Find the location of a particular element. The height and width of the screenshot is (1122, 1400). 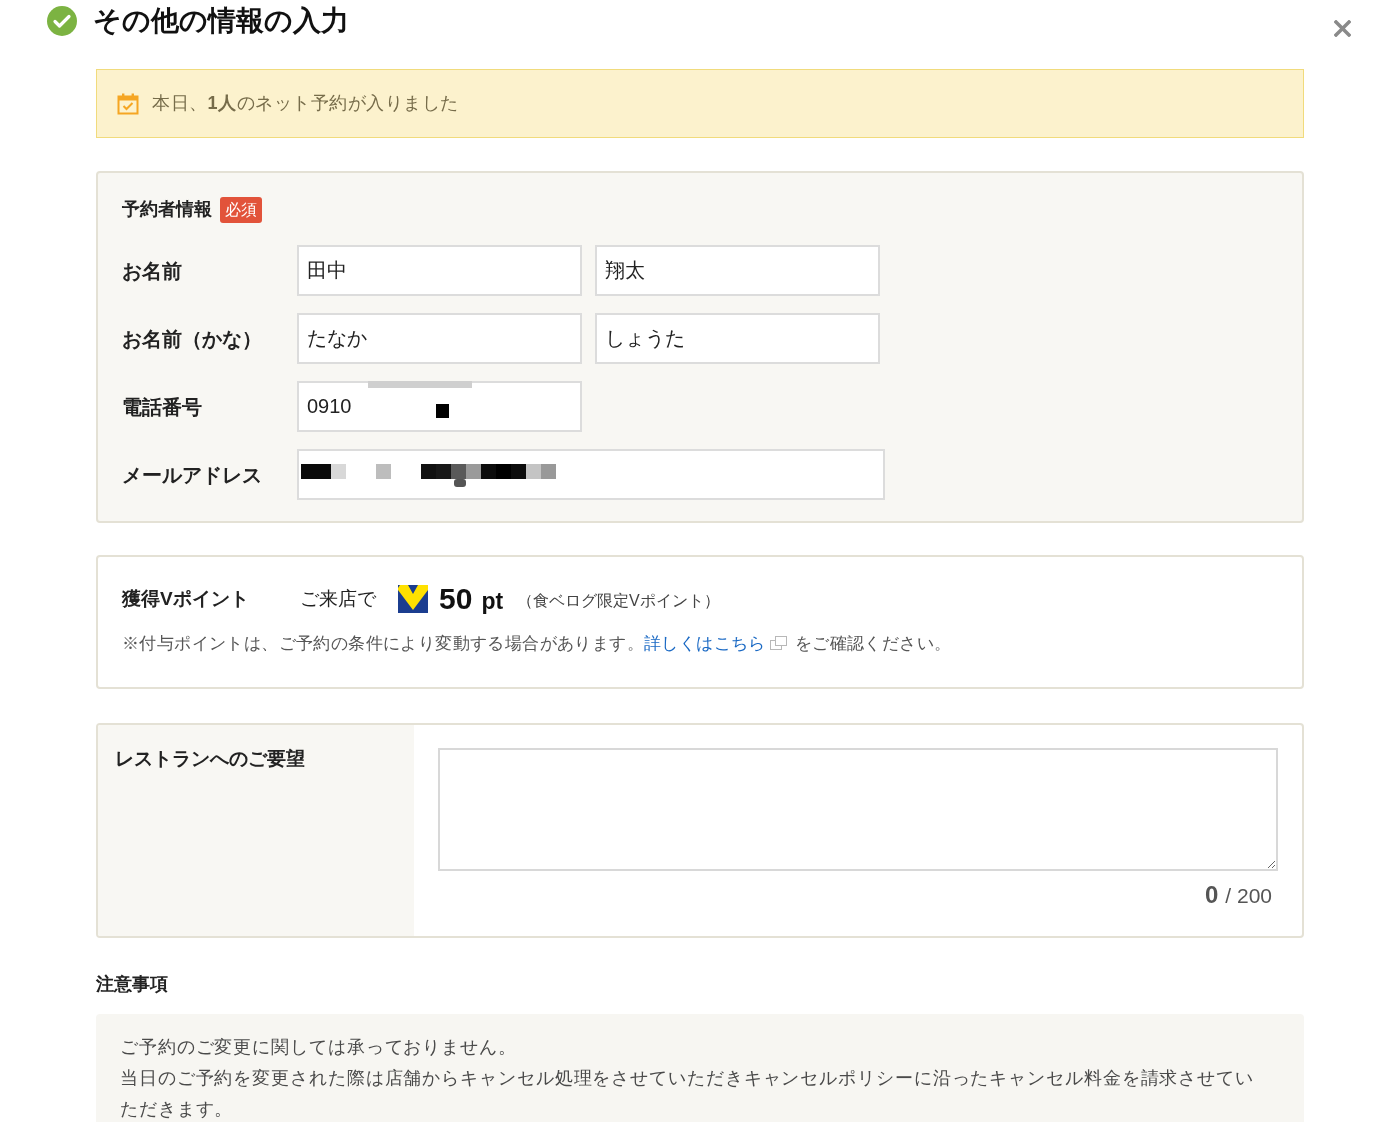

points-unit: pt is located at coordinates (492, 601).